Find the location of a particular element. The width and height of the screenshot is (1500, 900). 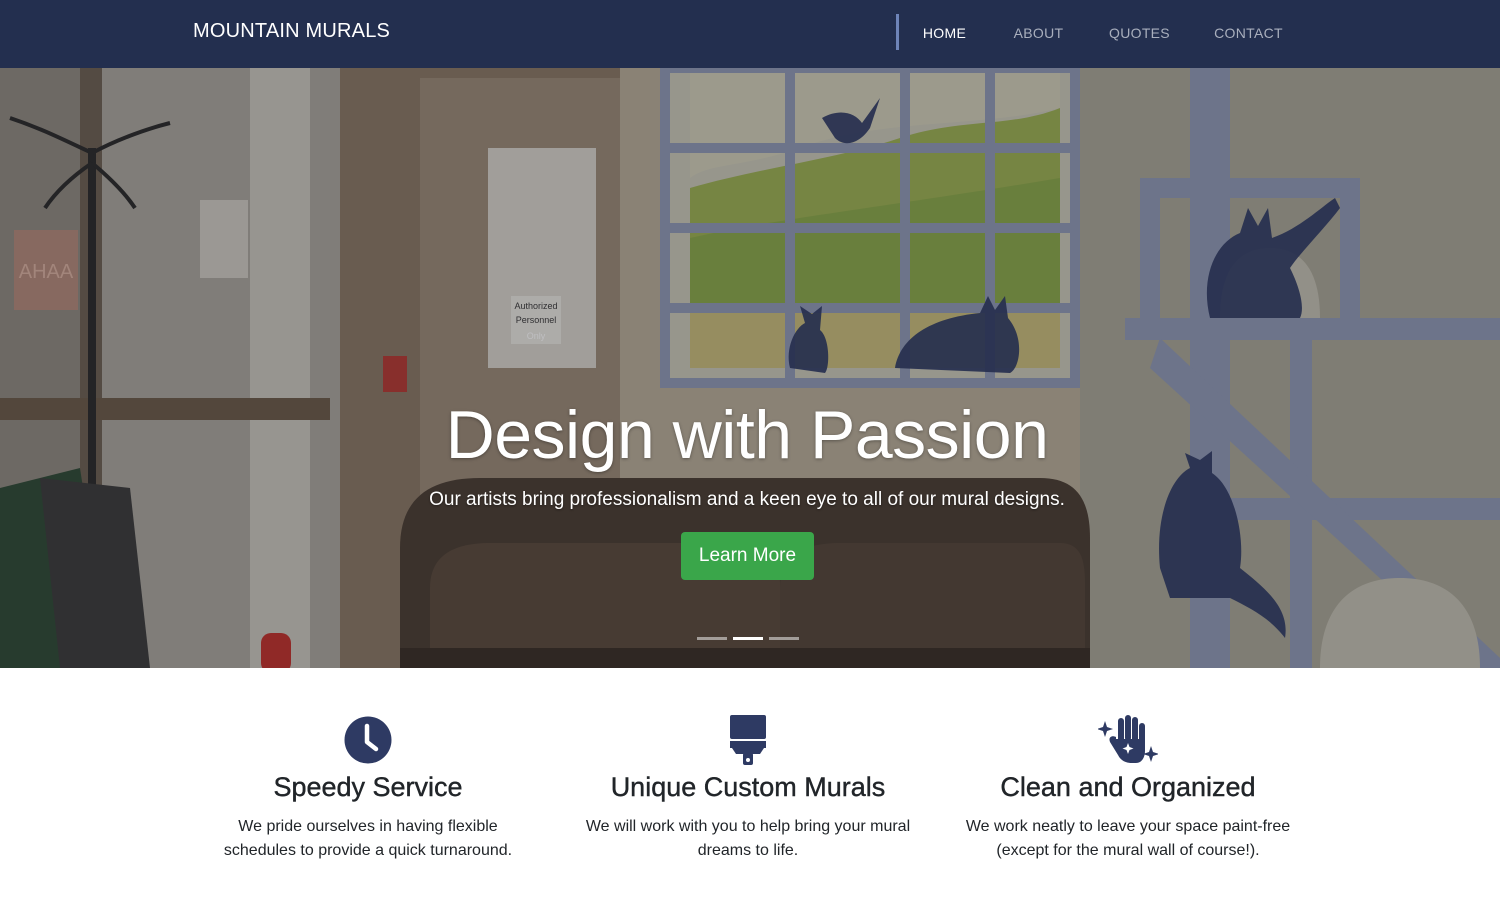

feature-title: Unique Custom Murals is located at coordinates (748, 787).